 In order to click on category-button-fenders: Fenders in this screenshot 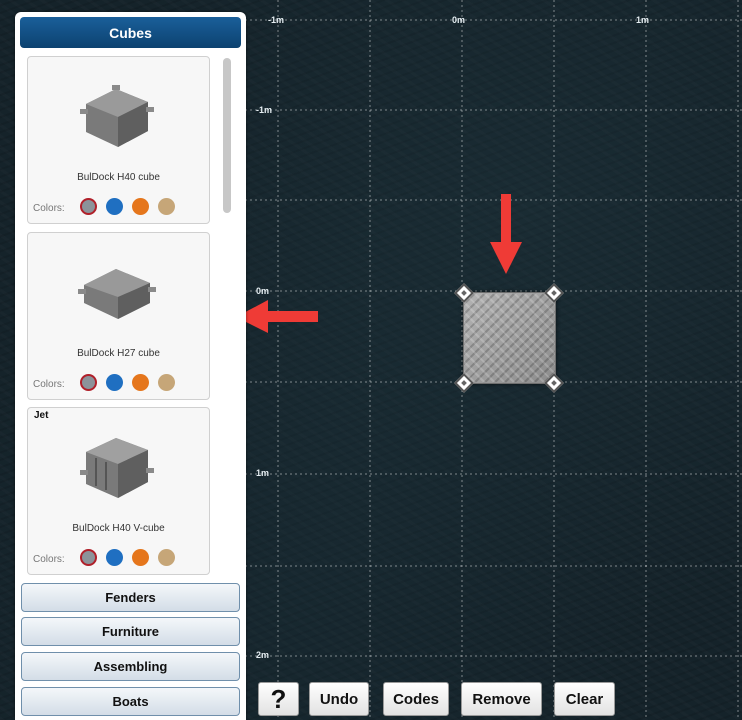, I will do `click(130, 597)`.